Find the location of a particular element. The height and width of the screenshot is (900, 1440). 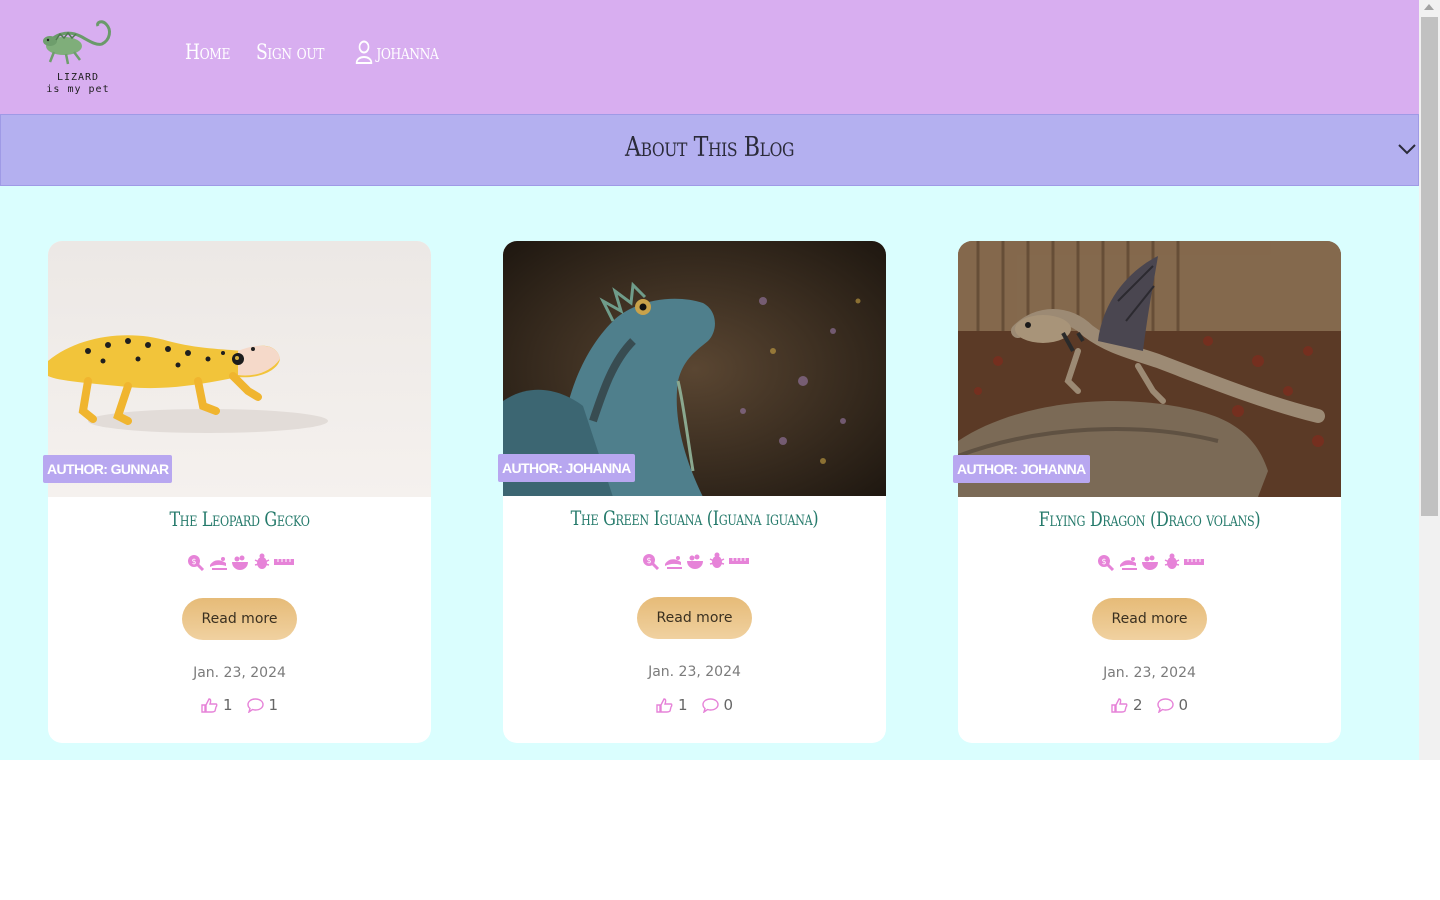

user-icon is located at coordinates (364, 52).